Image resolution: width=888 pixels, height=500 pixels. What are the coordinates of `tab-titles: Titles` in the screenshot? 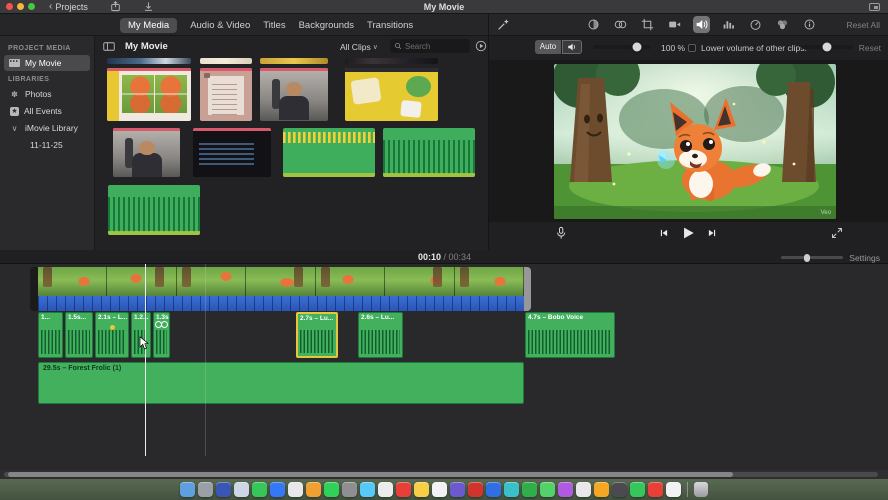 It's located at (274, 25).